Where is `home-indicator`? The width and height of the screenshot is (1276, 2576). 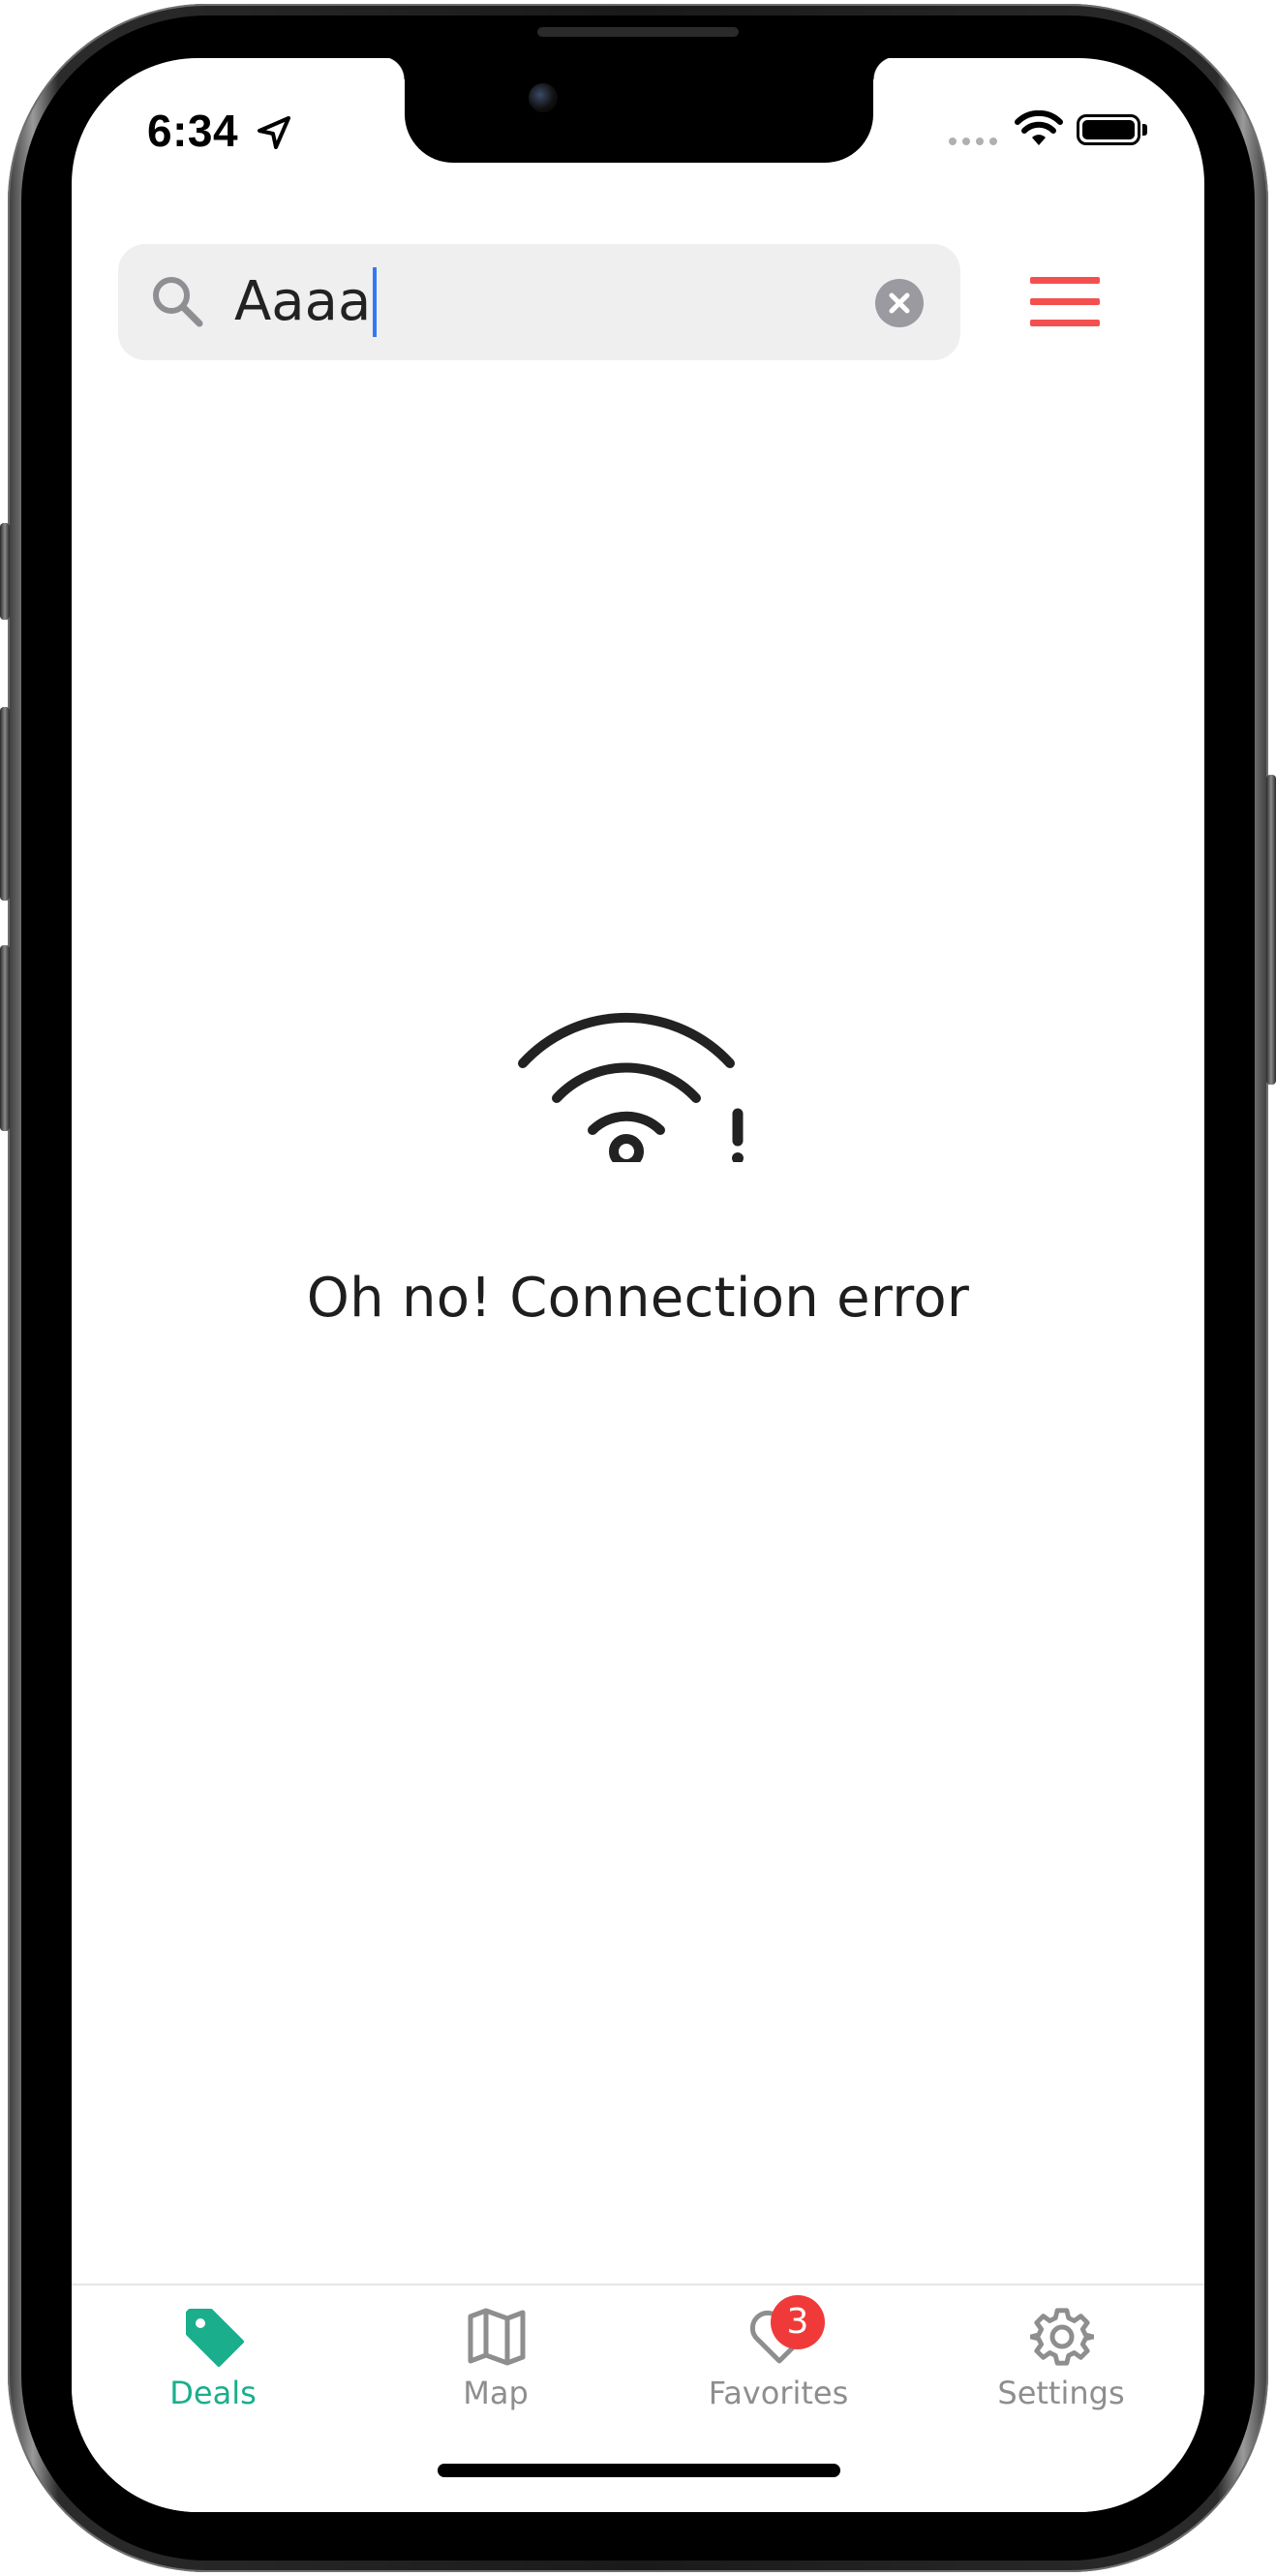
home-indicator is located at coordinates (639, 2470).